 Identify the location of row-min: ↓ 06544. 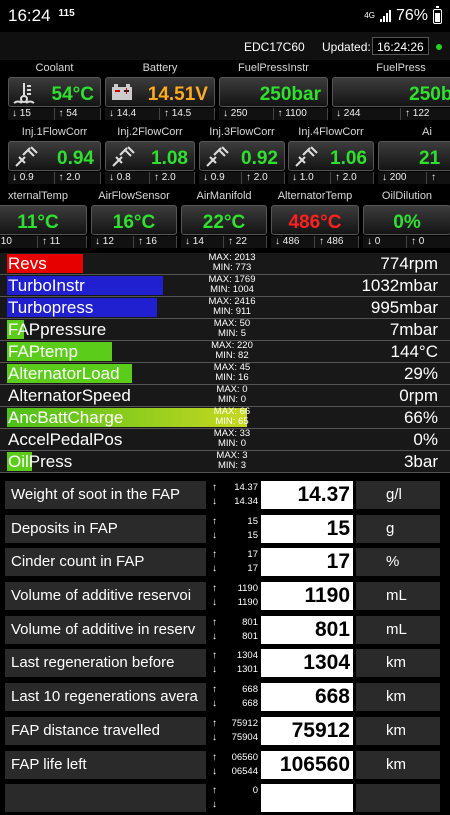
(234, 772).